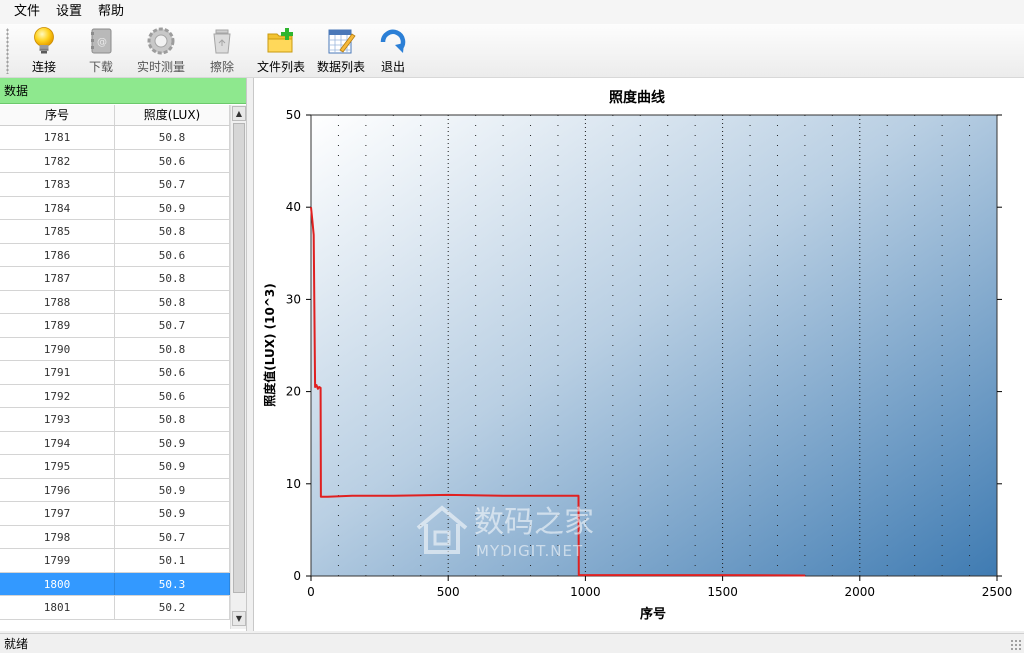 This screenshot has width=1024, height=653. What do you see at coordinates (123, 91) in the screenshot?
I see `data-panel-title: 数据` at bounding box center [123, 91].